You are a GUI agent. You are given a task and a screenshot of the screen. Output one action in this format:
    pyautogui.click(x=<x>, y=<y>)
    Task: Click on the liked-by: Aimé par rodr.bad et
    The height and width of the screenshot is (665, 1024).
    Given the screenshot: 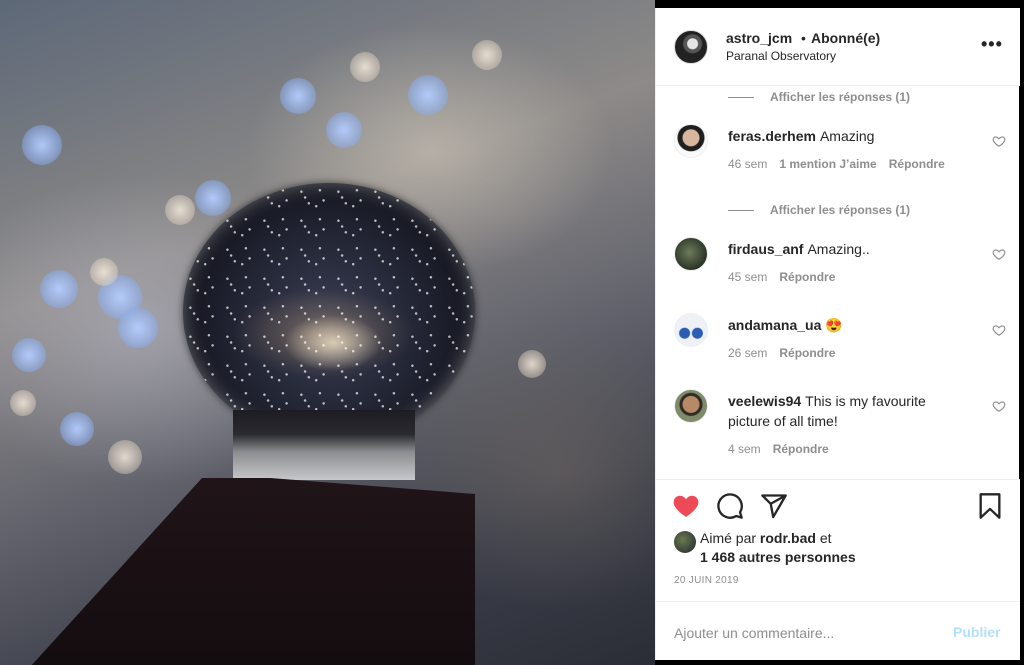 What is the action you would take?
    pyautogui.click(x=766, y=538)
    